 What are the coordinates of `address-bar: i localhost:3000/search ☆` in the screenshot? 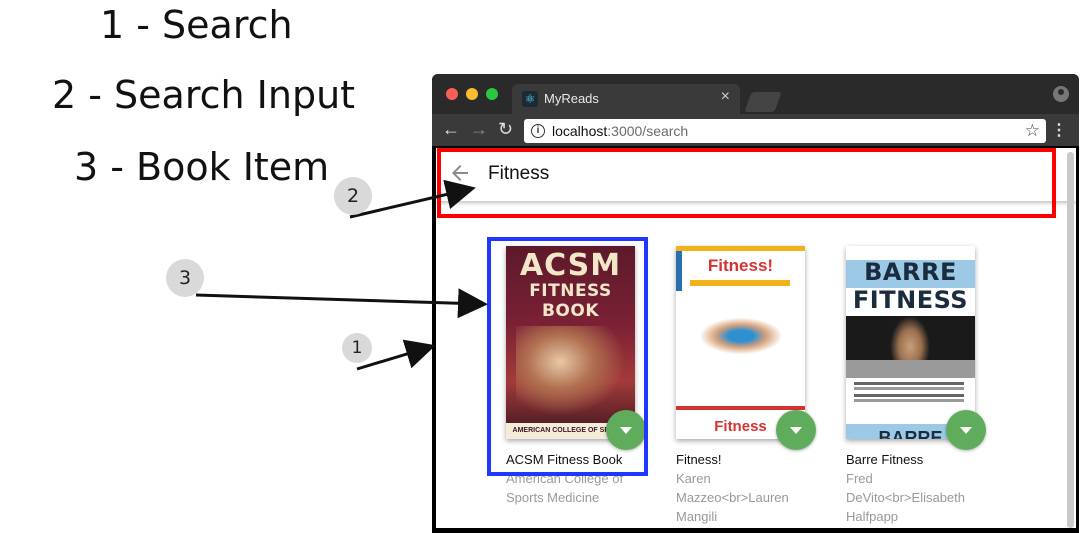 It's located at (785, 131).